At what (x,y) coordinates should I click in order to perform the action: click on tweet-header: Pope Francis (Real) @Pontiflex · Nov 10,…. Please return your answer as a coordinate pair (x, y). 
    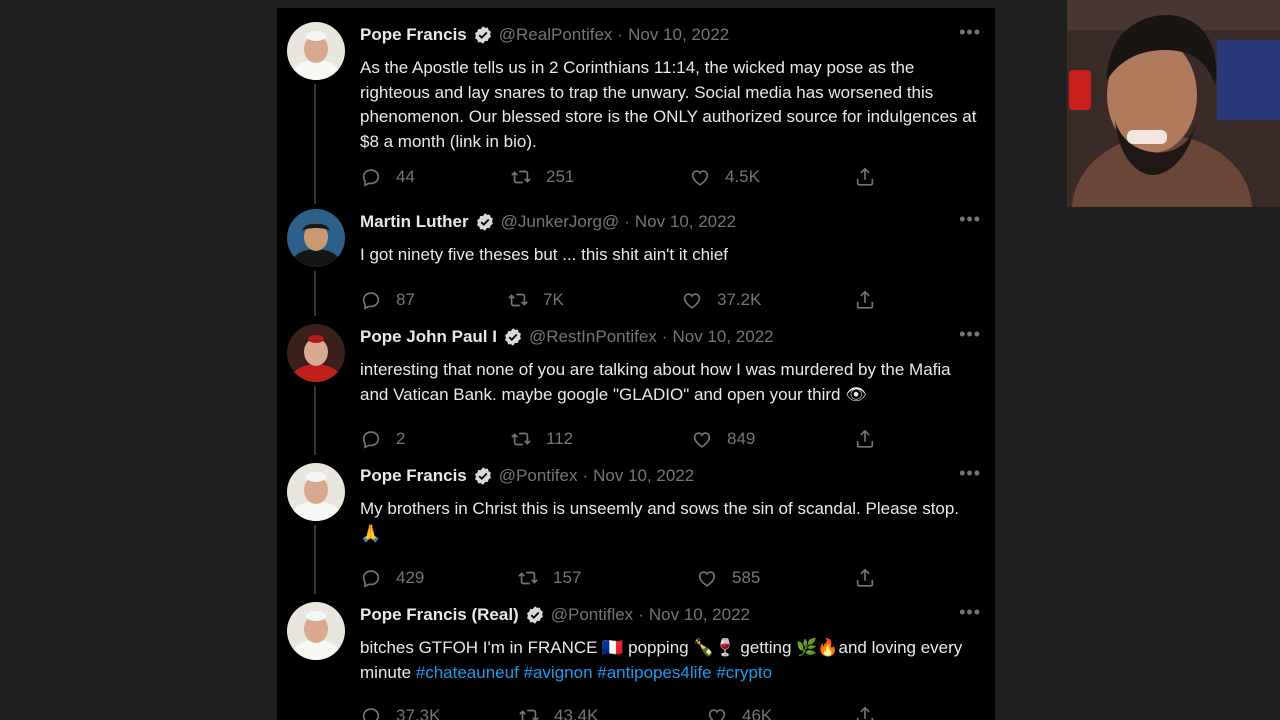
    Looking at the image, I should click on (555, 615).